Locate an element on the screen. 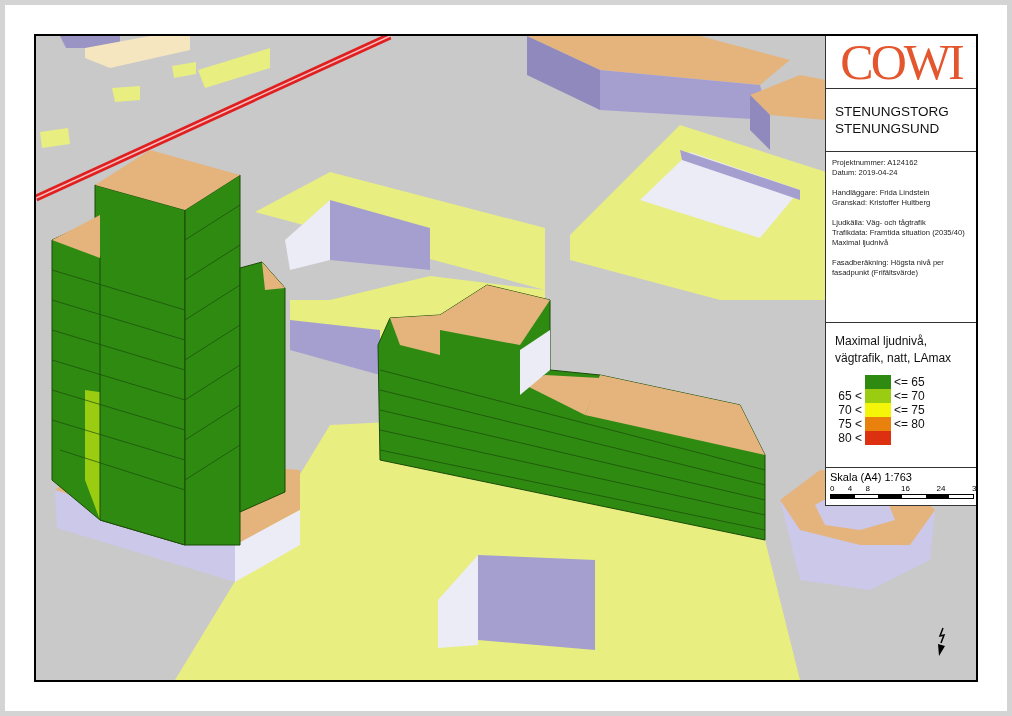 This screenshot has width=1012, height=716. legend-label: <= 70 is located at coordinates (909, 396).